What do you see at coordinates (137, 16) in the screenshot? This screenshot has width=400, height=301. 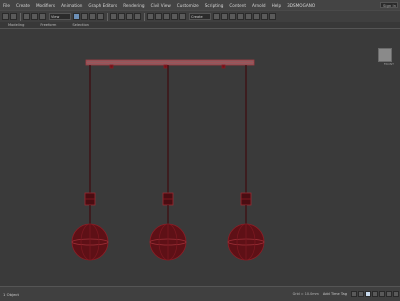 I see `placement-button` at bounding box center [137, 16].